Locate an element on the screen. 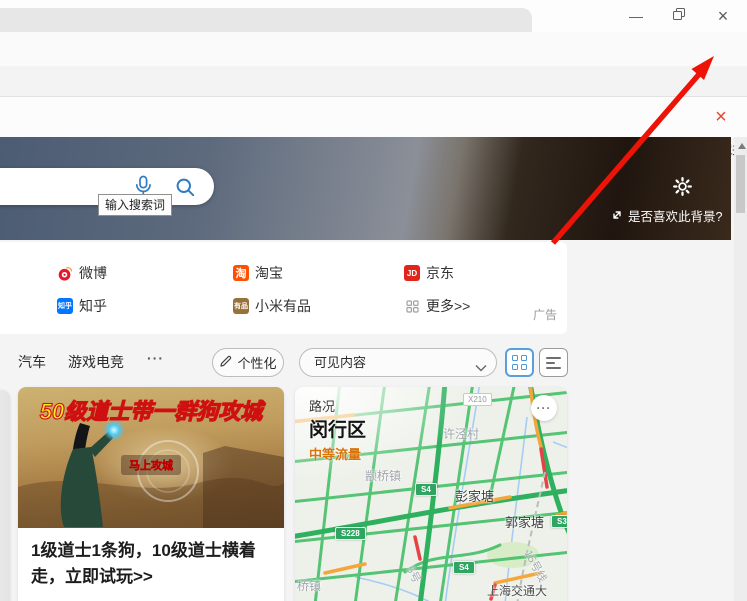  road-badge-s32: S32 is located at coordinates (559, 521).